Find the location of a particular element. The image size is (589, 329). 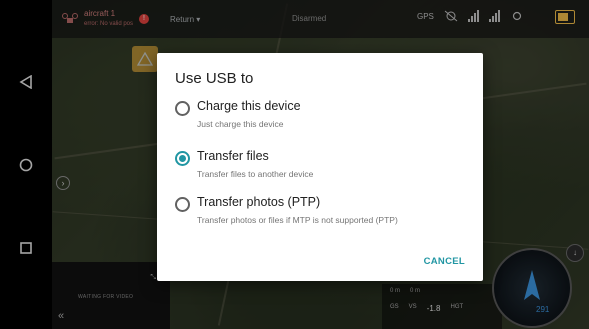

cancel-button: CANCEL is located at coordinates (444, 261).